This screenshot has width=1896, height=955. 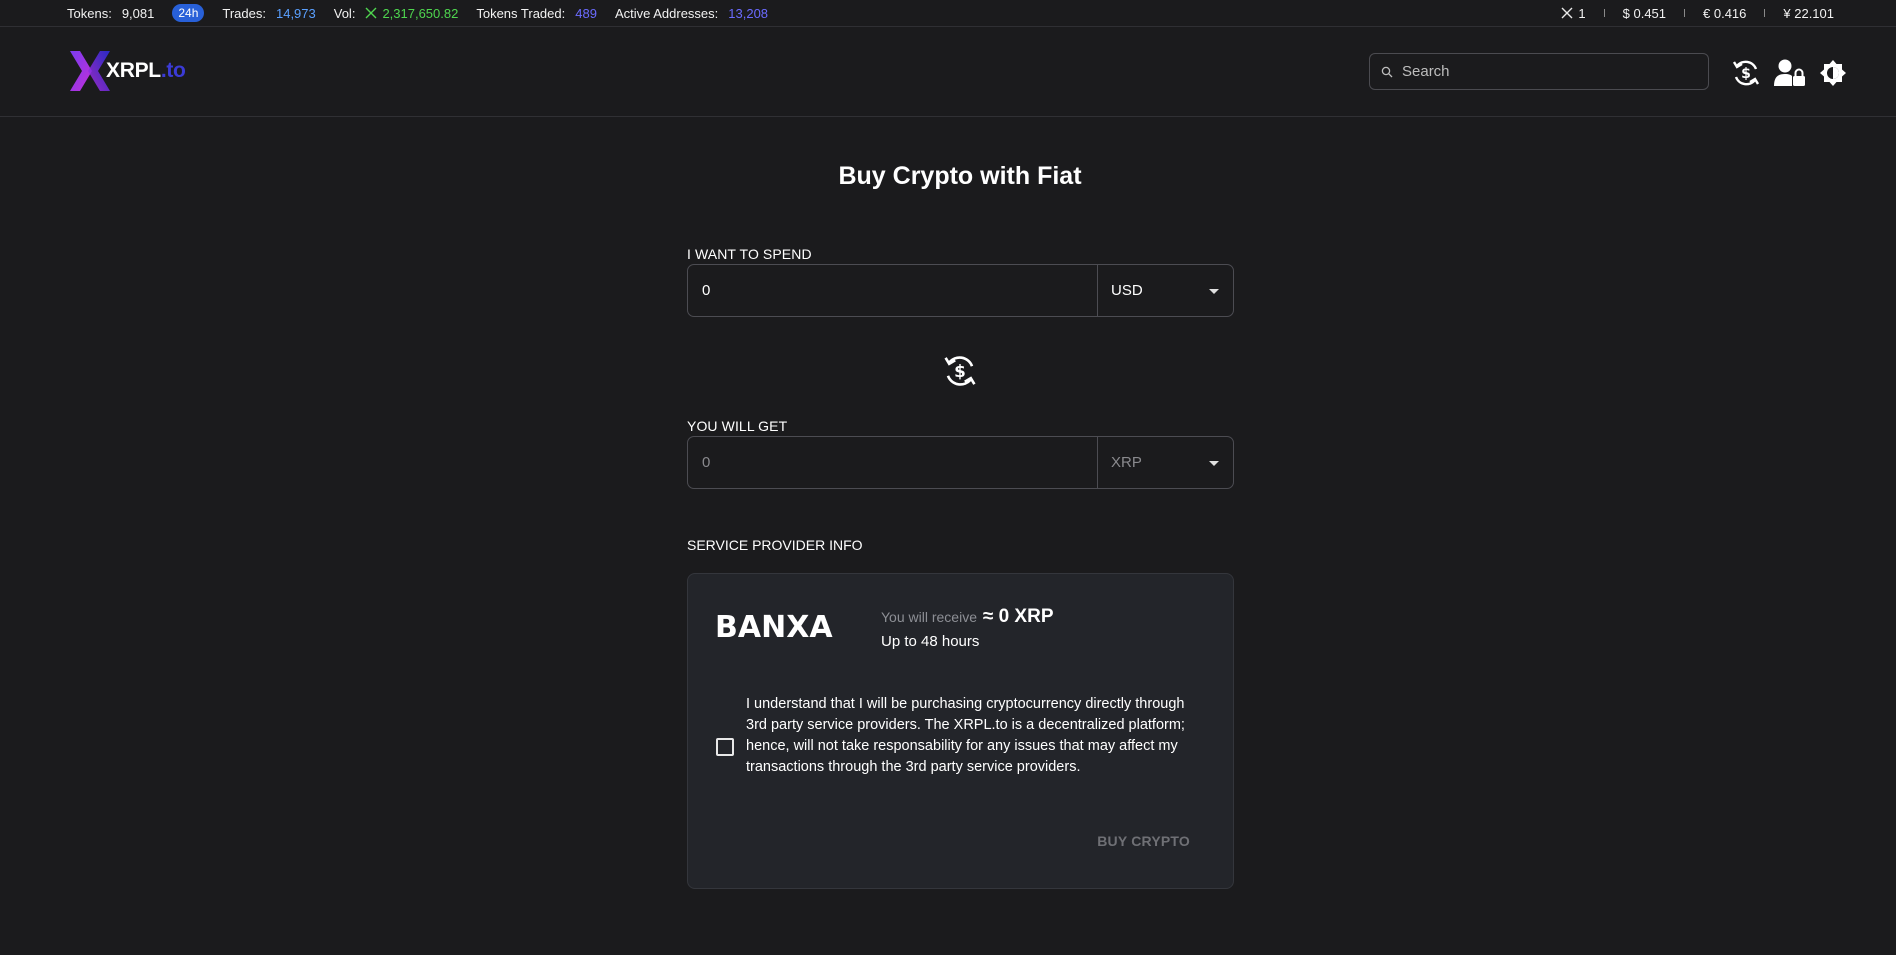 I want to click on logo-main: XRPL, so click(x=133, y=70).